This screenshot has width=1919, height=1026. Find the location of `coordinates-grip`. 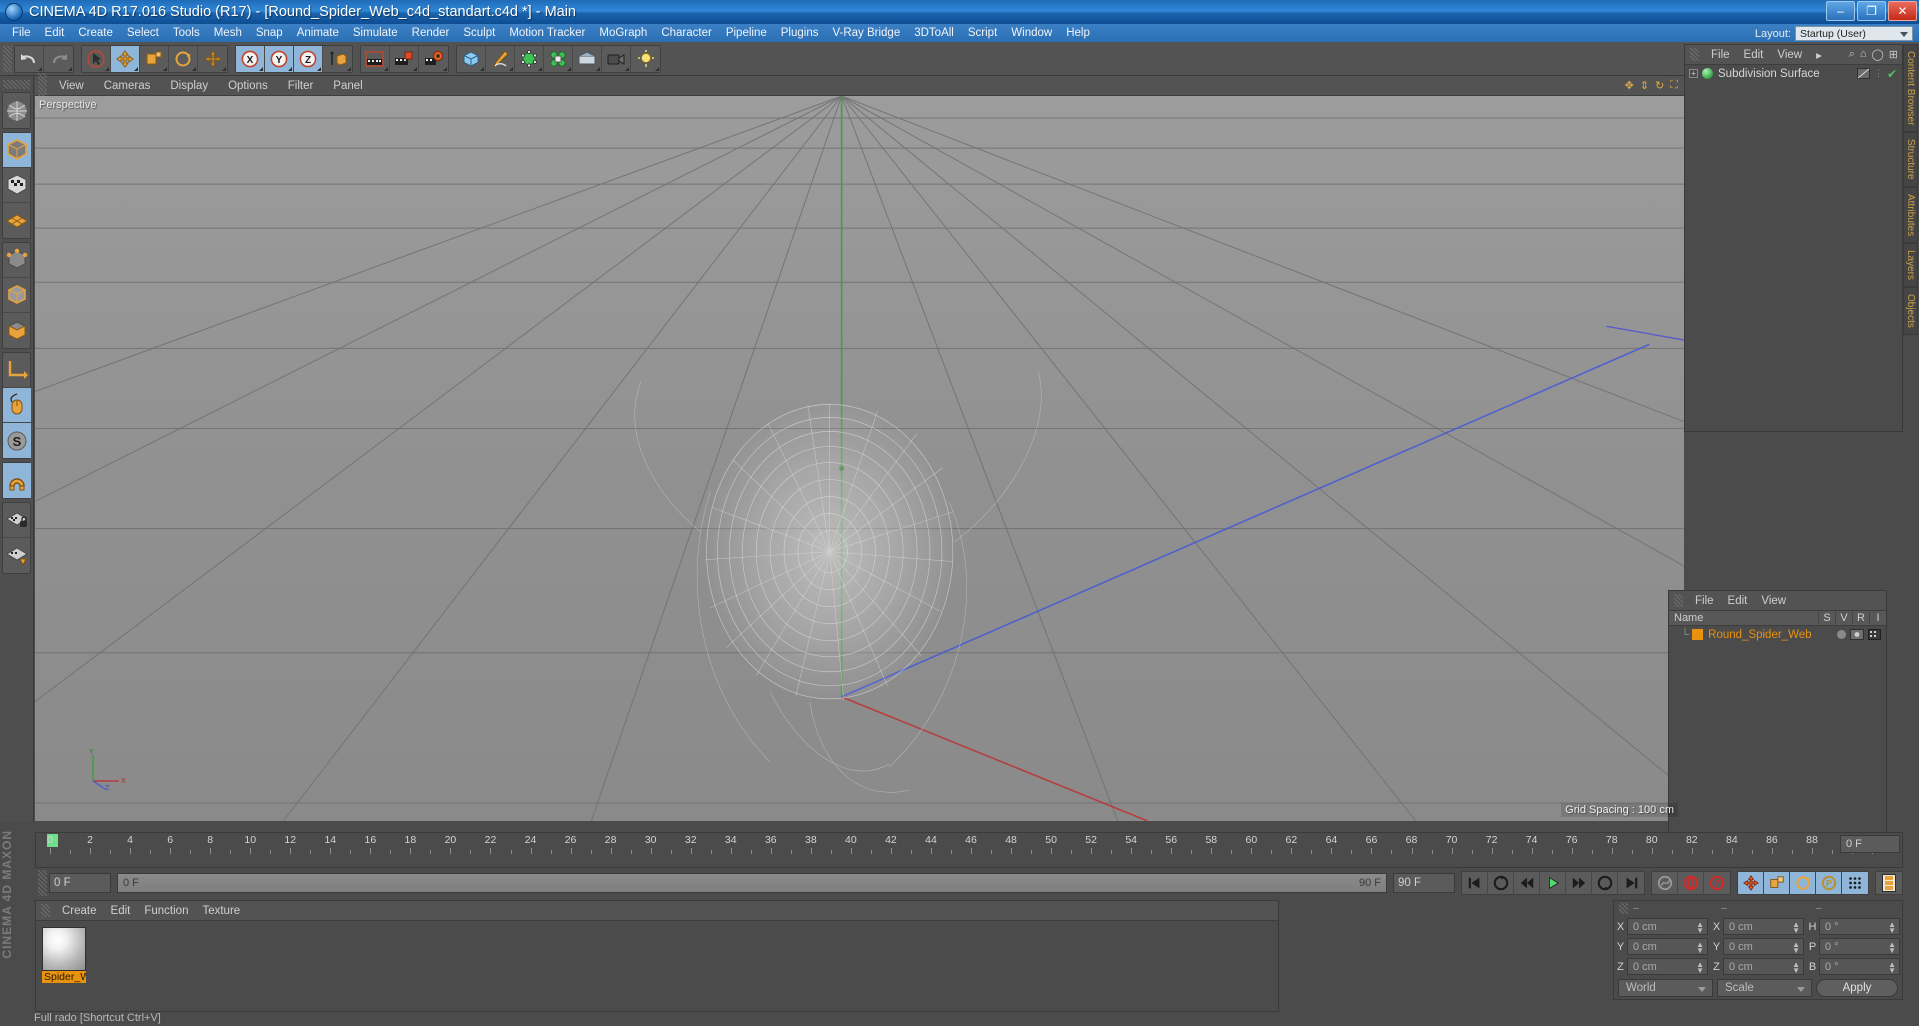

coordinates-grip is located at coordinates (1623, 908).